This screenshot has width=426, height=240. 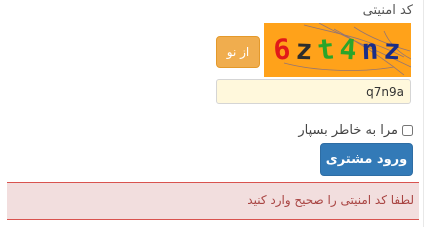 I want to click on captcha-image: 6zt4nz, so click(x=337, y=50).